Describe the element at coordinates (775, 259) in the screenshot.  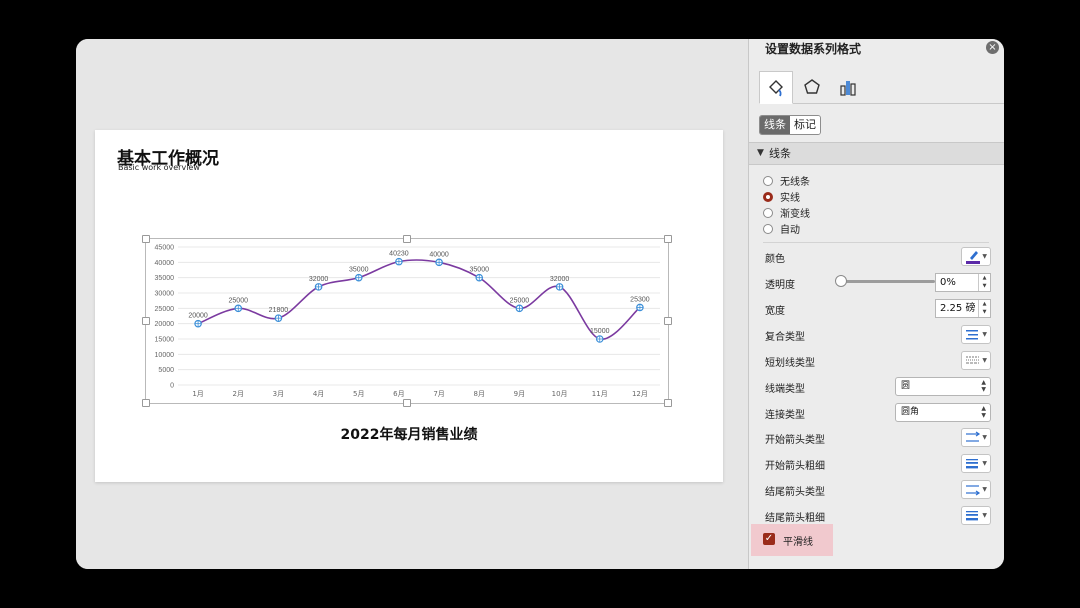
I see `color-label: 颜色` at that location.